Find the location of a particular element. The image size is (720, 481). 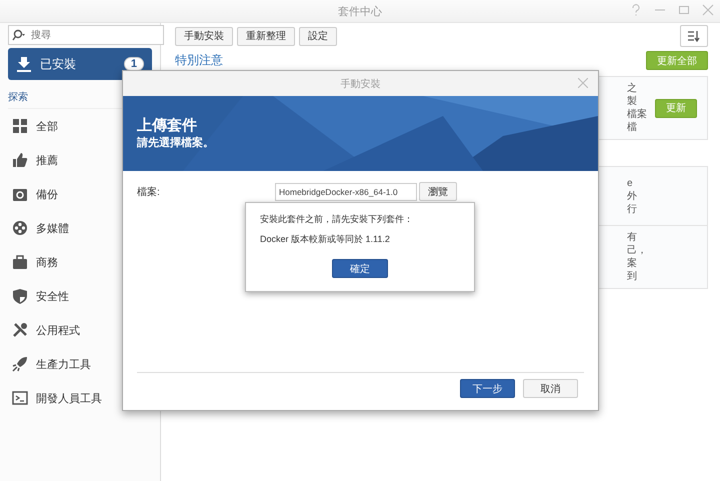

card-text: 檔 is located at coordinates (632, 127).